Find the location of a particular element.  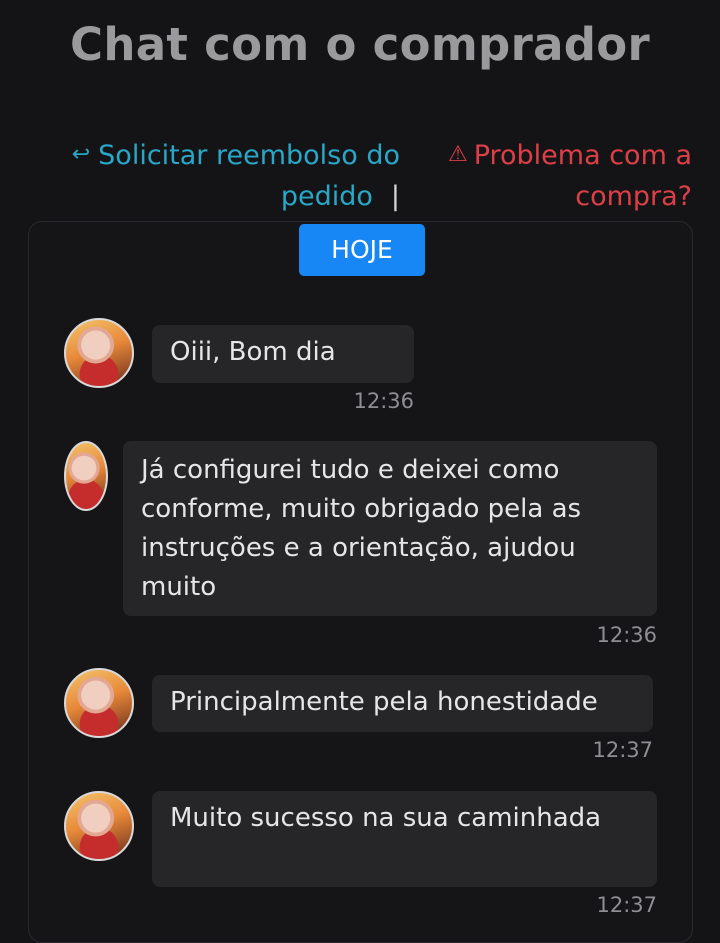

page-title: Chat com o comprador is located at coordinates (360, 44).